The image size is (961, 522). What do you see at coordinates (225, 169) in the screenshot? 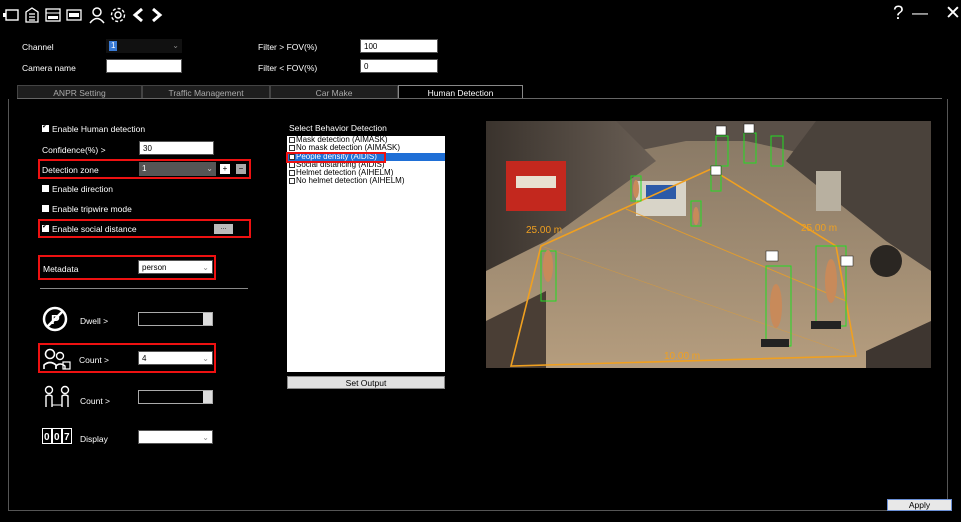
I see `add-zone-button: +` at bounding box center [225, 169].